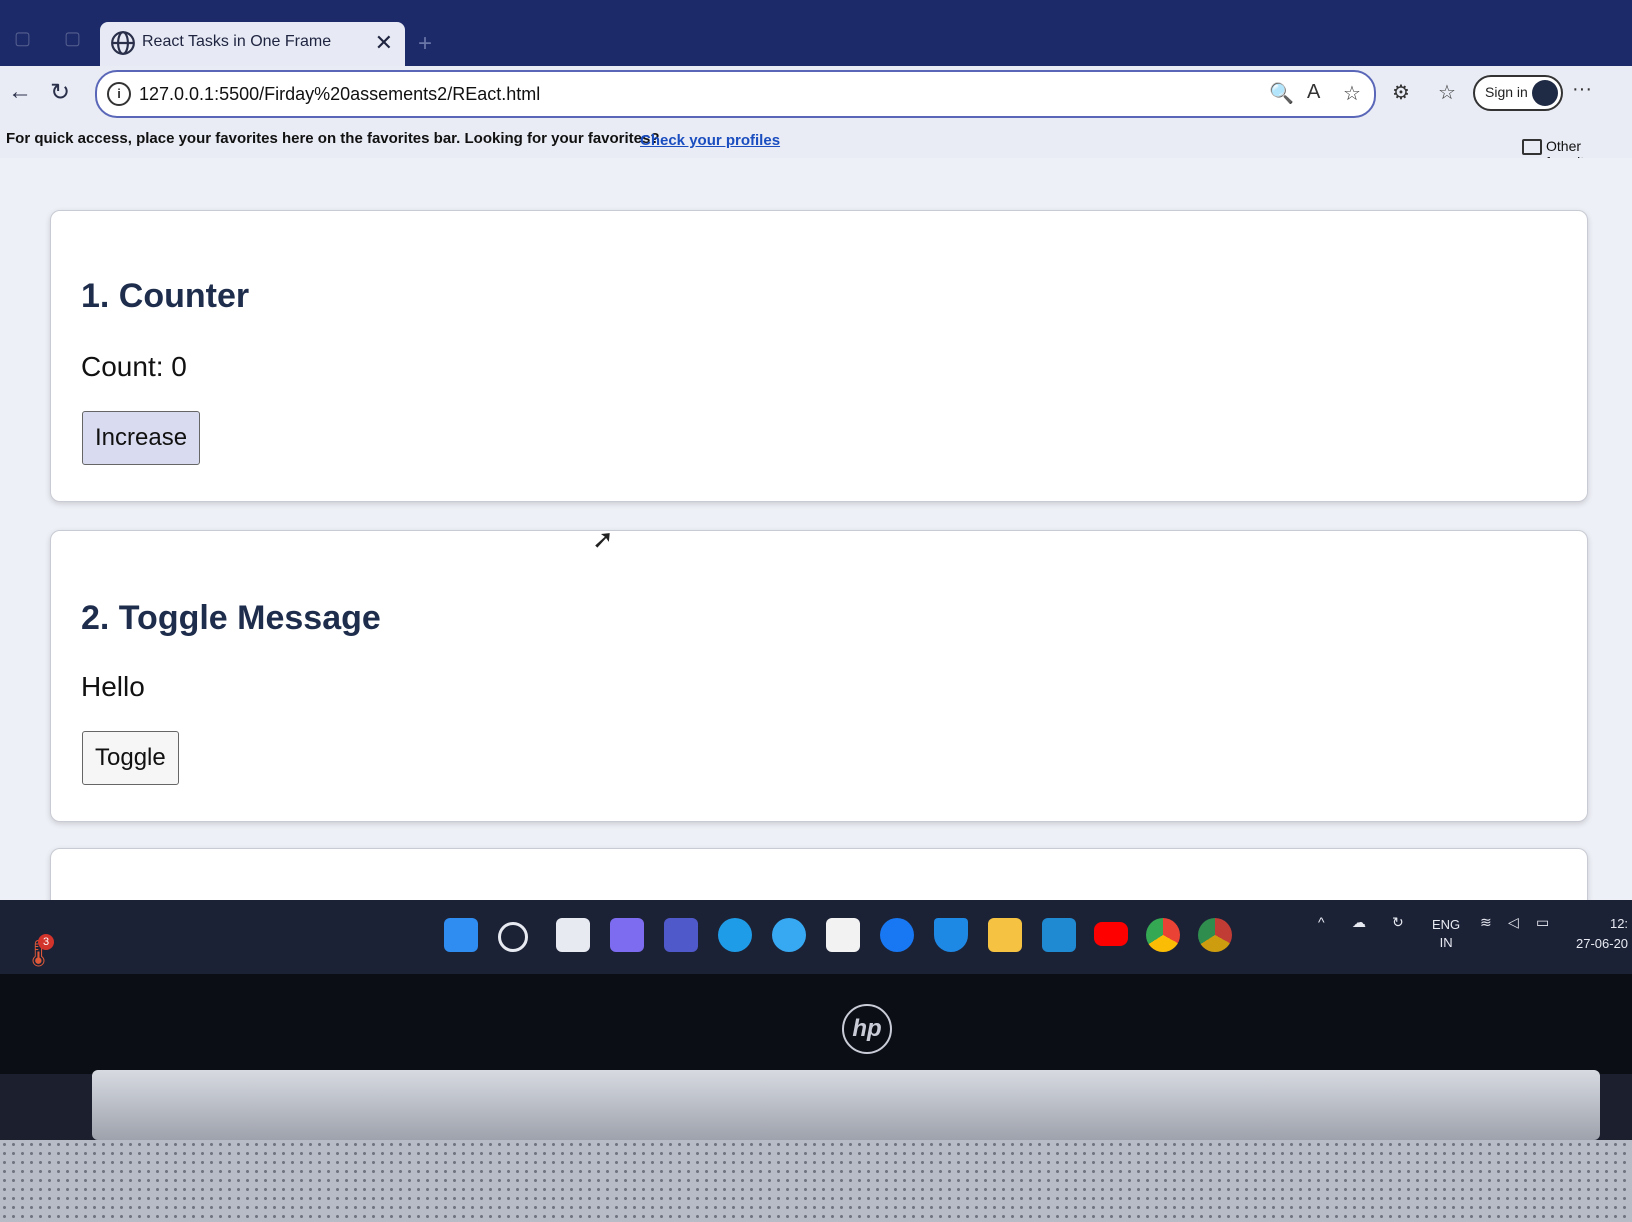  Describe the element at coordinates (119, 94) in the screenshot. I see `site-info-icon: i` at that location.